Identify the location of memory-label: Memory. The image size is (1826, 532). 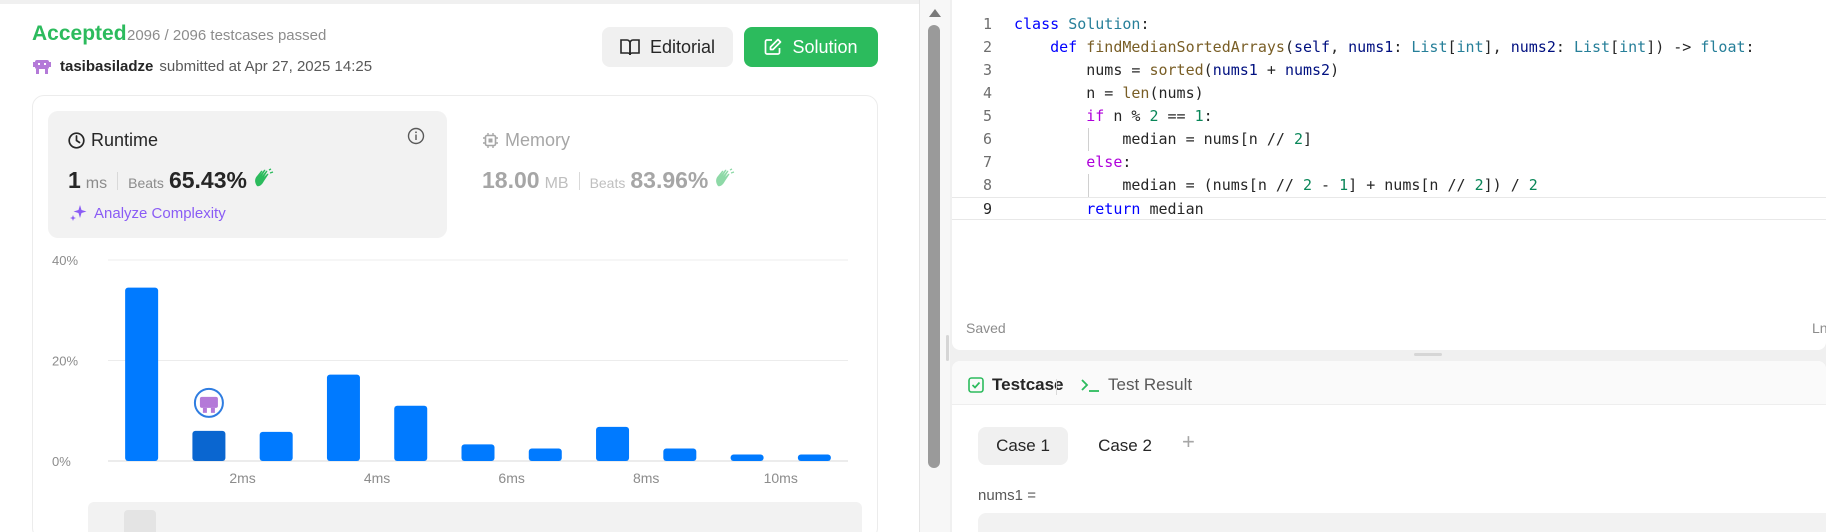
(538, 140).